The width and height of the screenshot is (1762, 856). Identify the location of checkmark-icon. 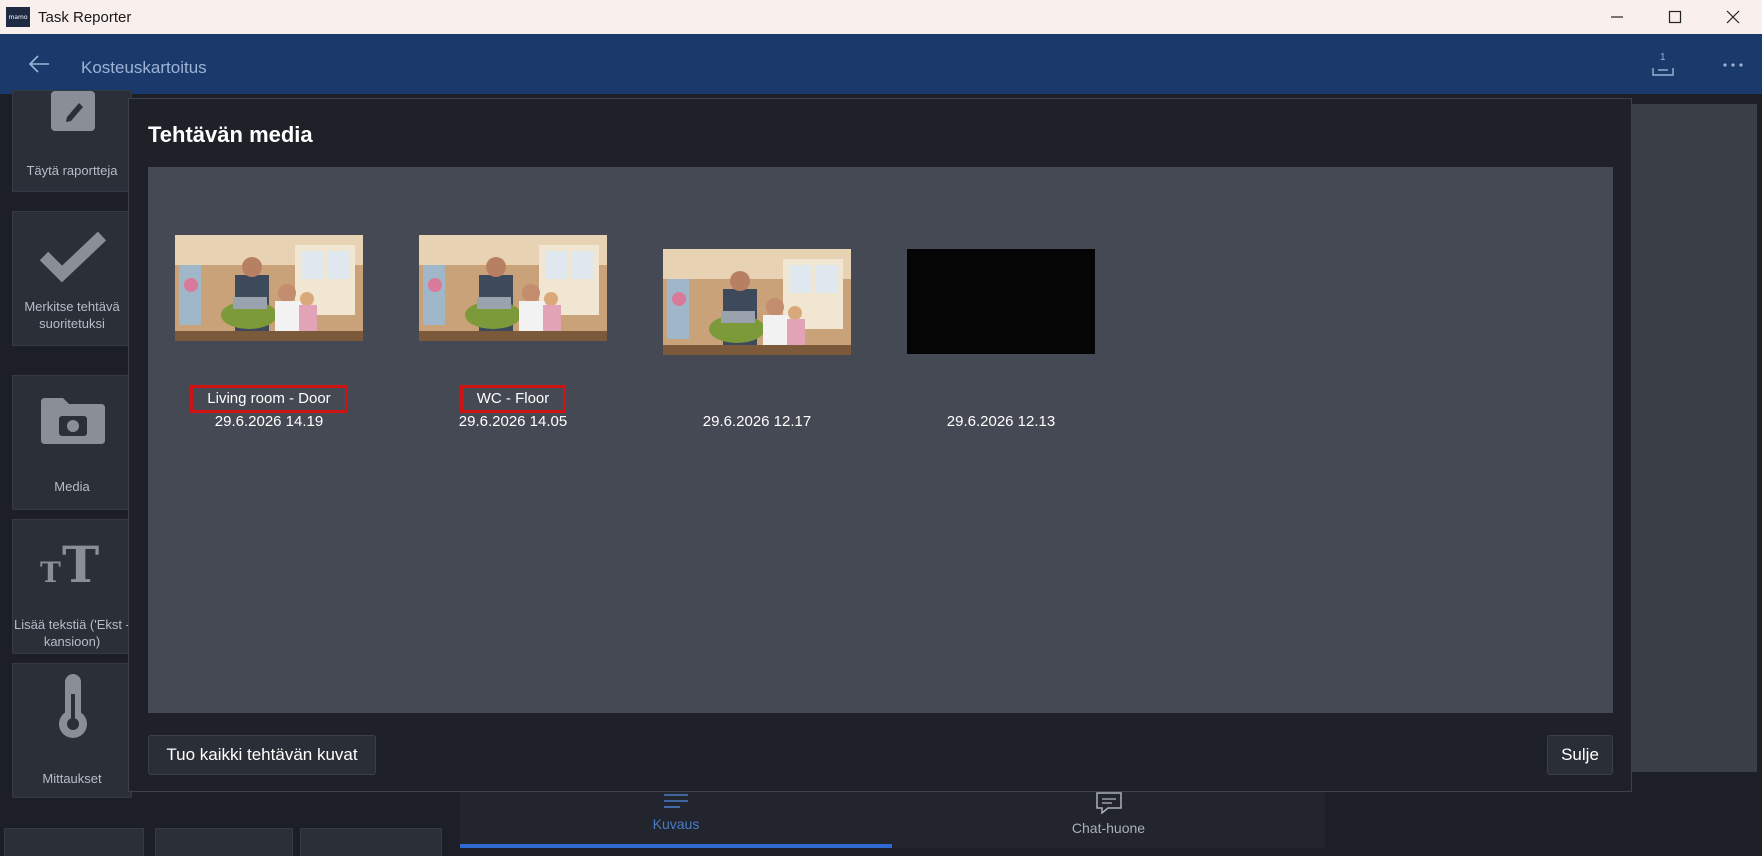
(73, 257).